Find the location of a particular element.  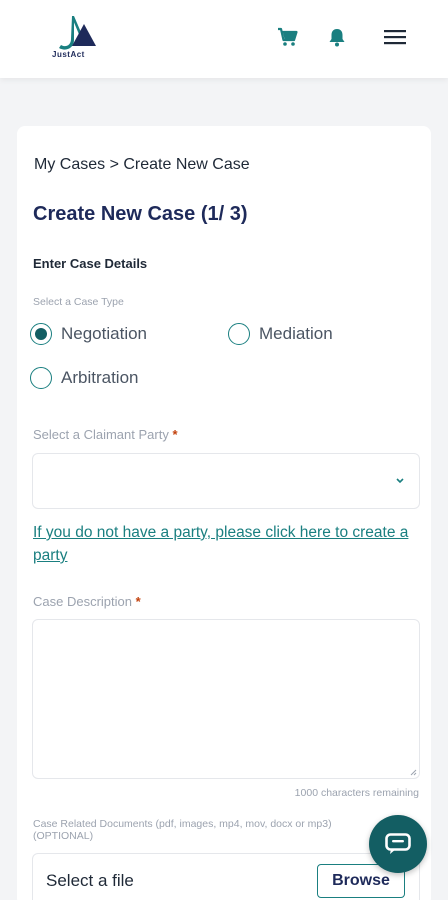

radio-negotiation: Negotiation is located at coordinates (88, 334).